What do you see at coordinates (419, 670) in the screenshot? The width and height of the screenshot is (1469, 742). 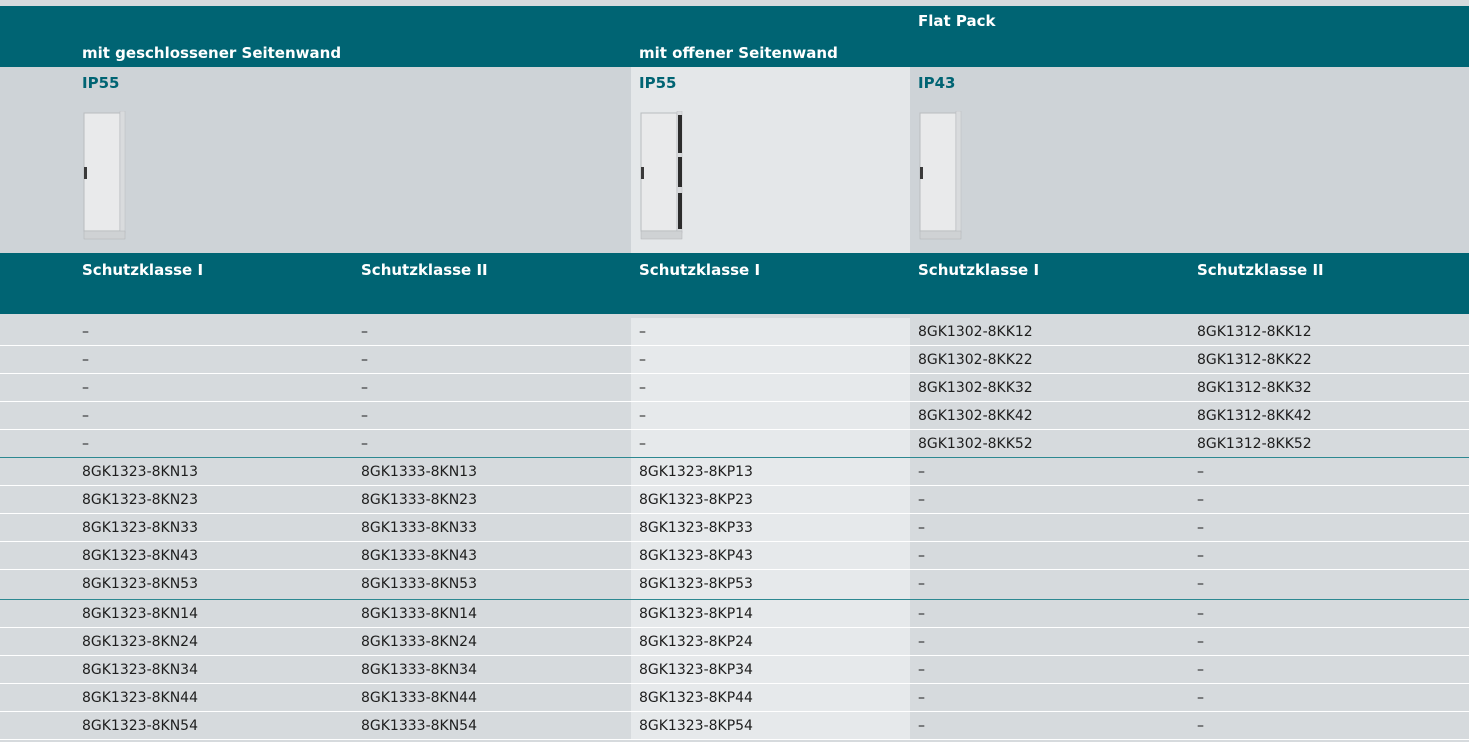 I see `table-cell: 8GK1333-8KN34` at bounding box center [419, 670].